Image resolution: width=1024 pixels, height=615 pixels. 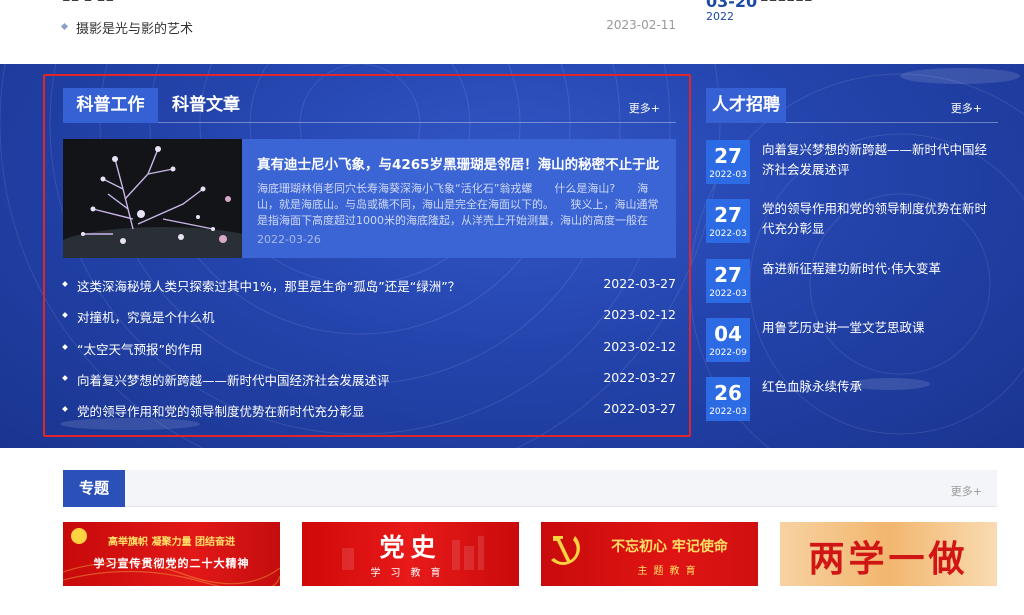 I want to click on science-tabs: 科普工作 科普文章 更多+, so click(x=369, y=105).